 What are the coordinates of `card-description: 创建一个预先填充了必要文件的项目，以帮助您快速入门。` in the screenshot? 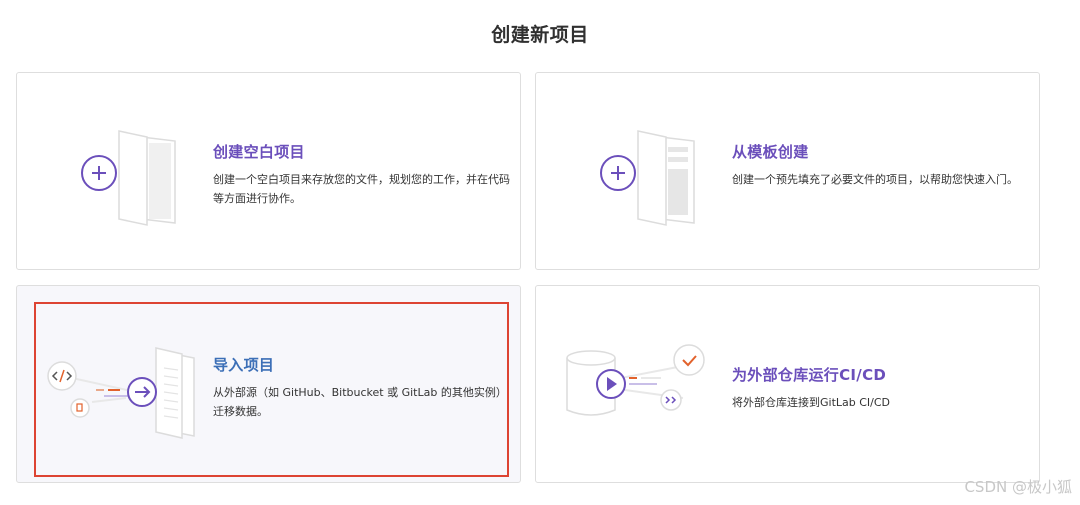 It's located at (875, 179).